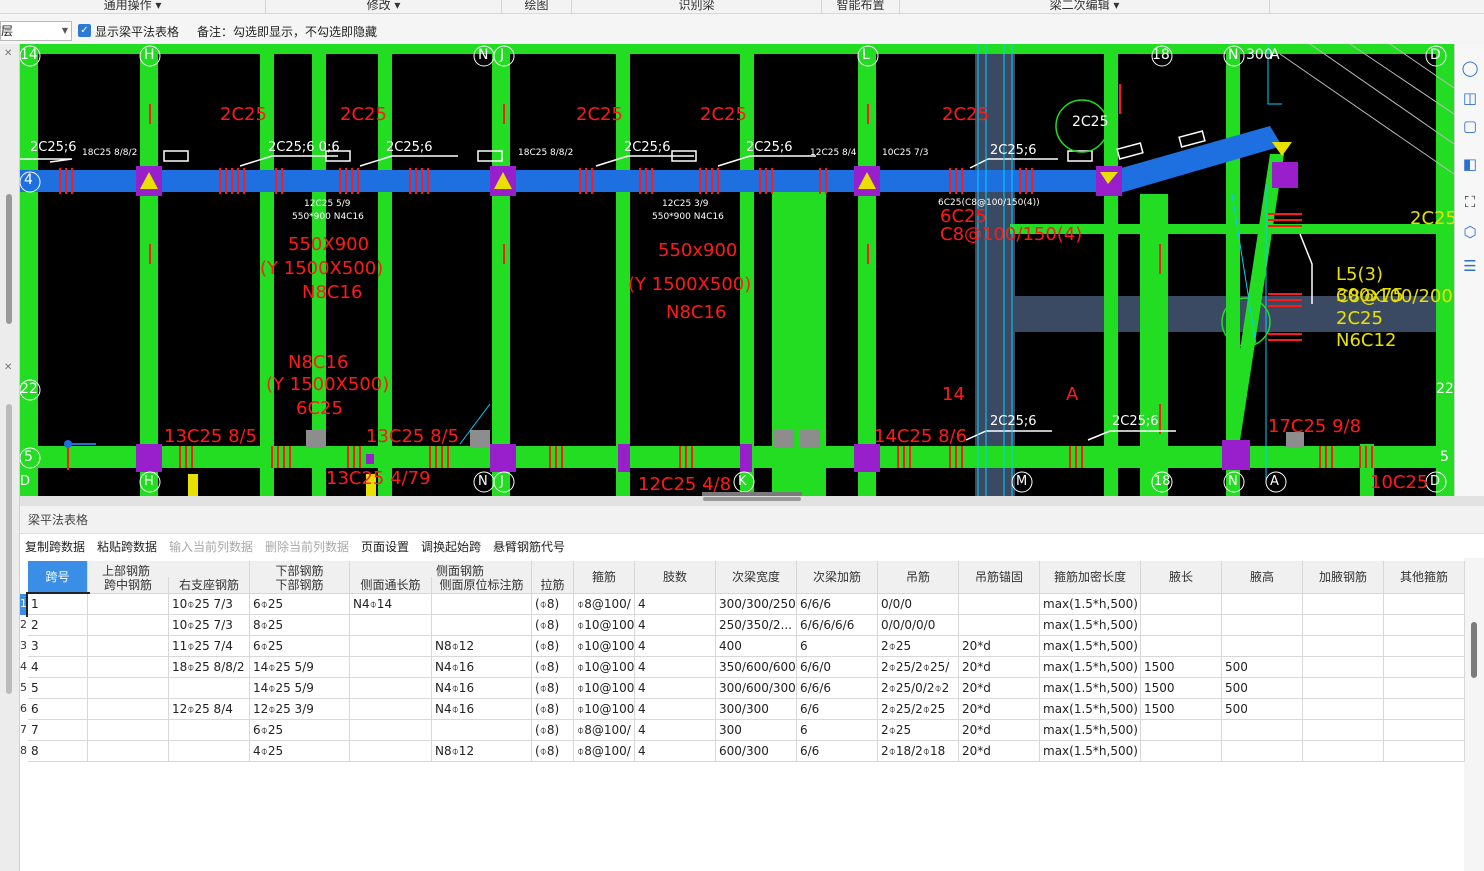  I want to click on table-cell: 6/6/0, so click(837, 667).